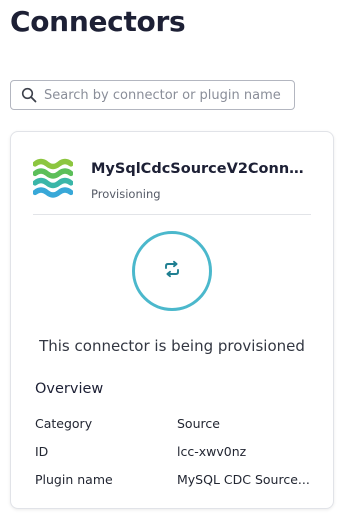  What do you see at coordinates (172, 346) in the screenshot?
I see `provisioning-message: This connector is being provisioned` at bounding box center [172, 346].